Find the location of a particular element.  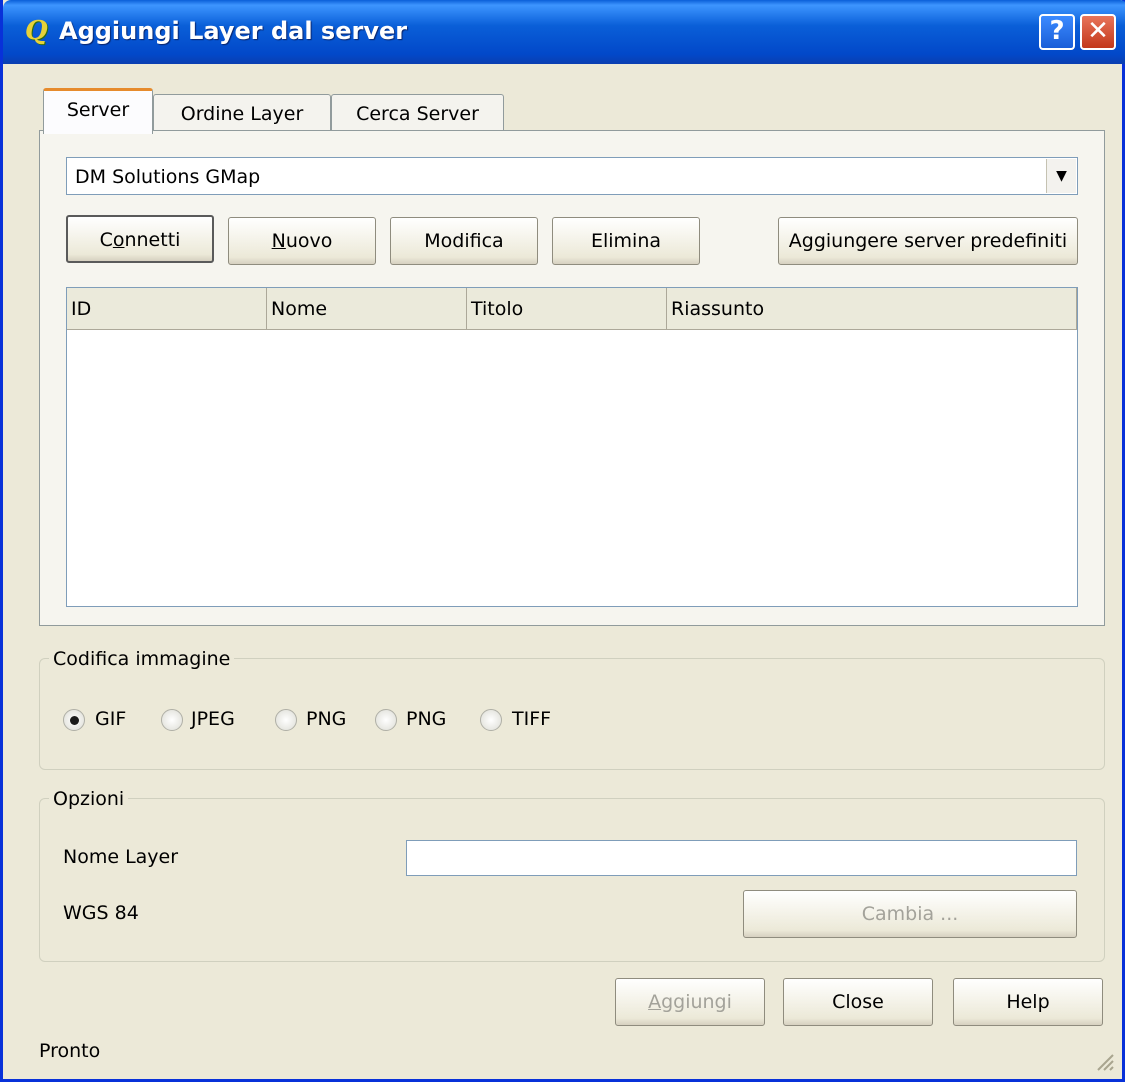

tab-label: Ordine Layer is located at coordinates (242, 114).